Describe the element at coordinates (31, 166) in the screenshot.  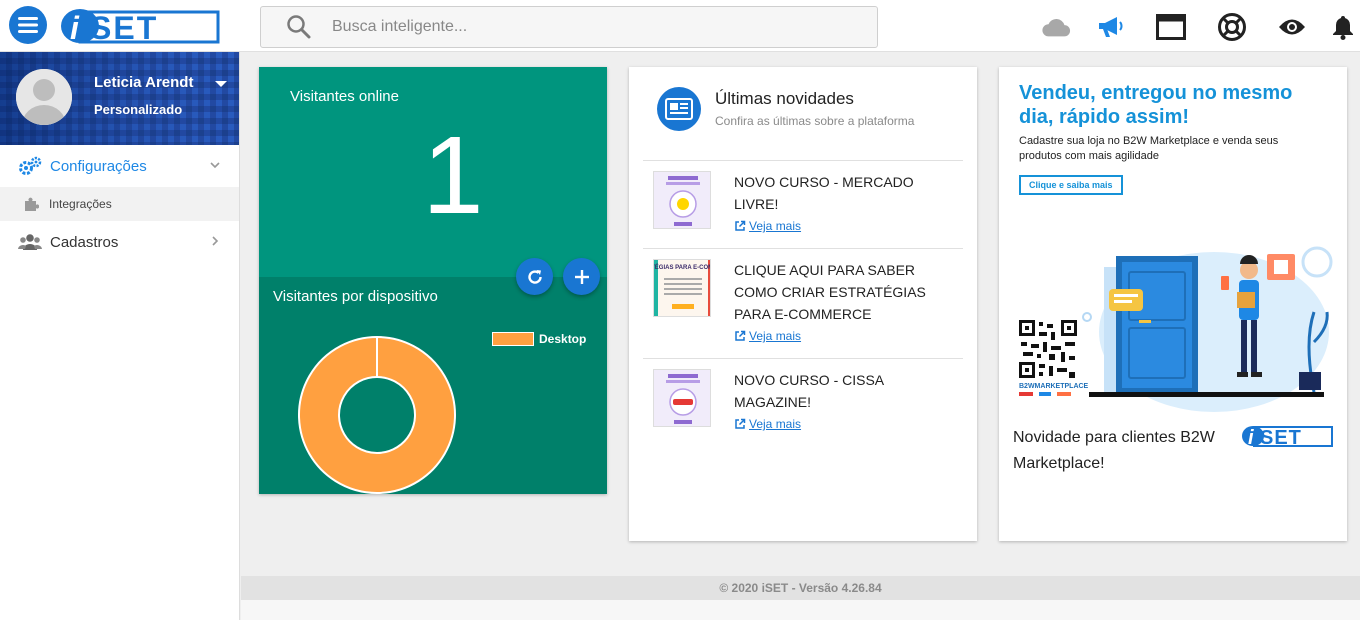
I see `gears-icon` at that location.